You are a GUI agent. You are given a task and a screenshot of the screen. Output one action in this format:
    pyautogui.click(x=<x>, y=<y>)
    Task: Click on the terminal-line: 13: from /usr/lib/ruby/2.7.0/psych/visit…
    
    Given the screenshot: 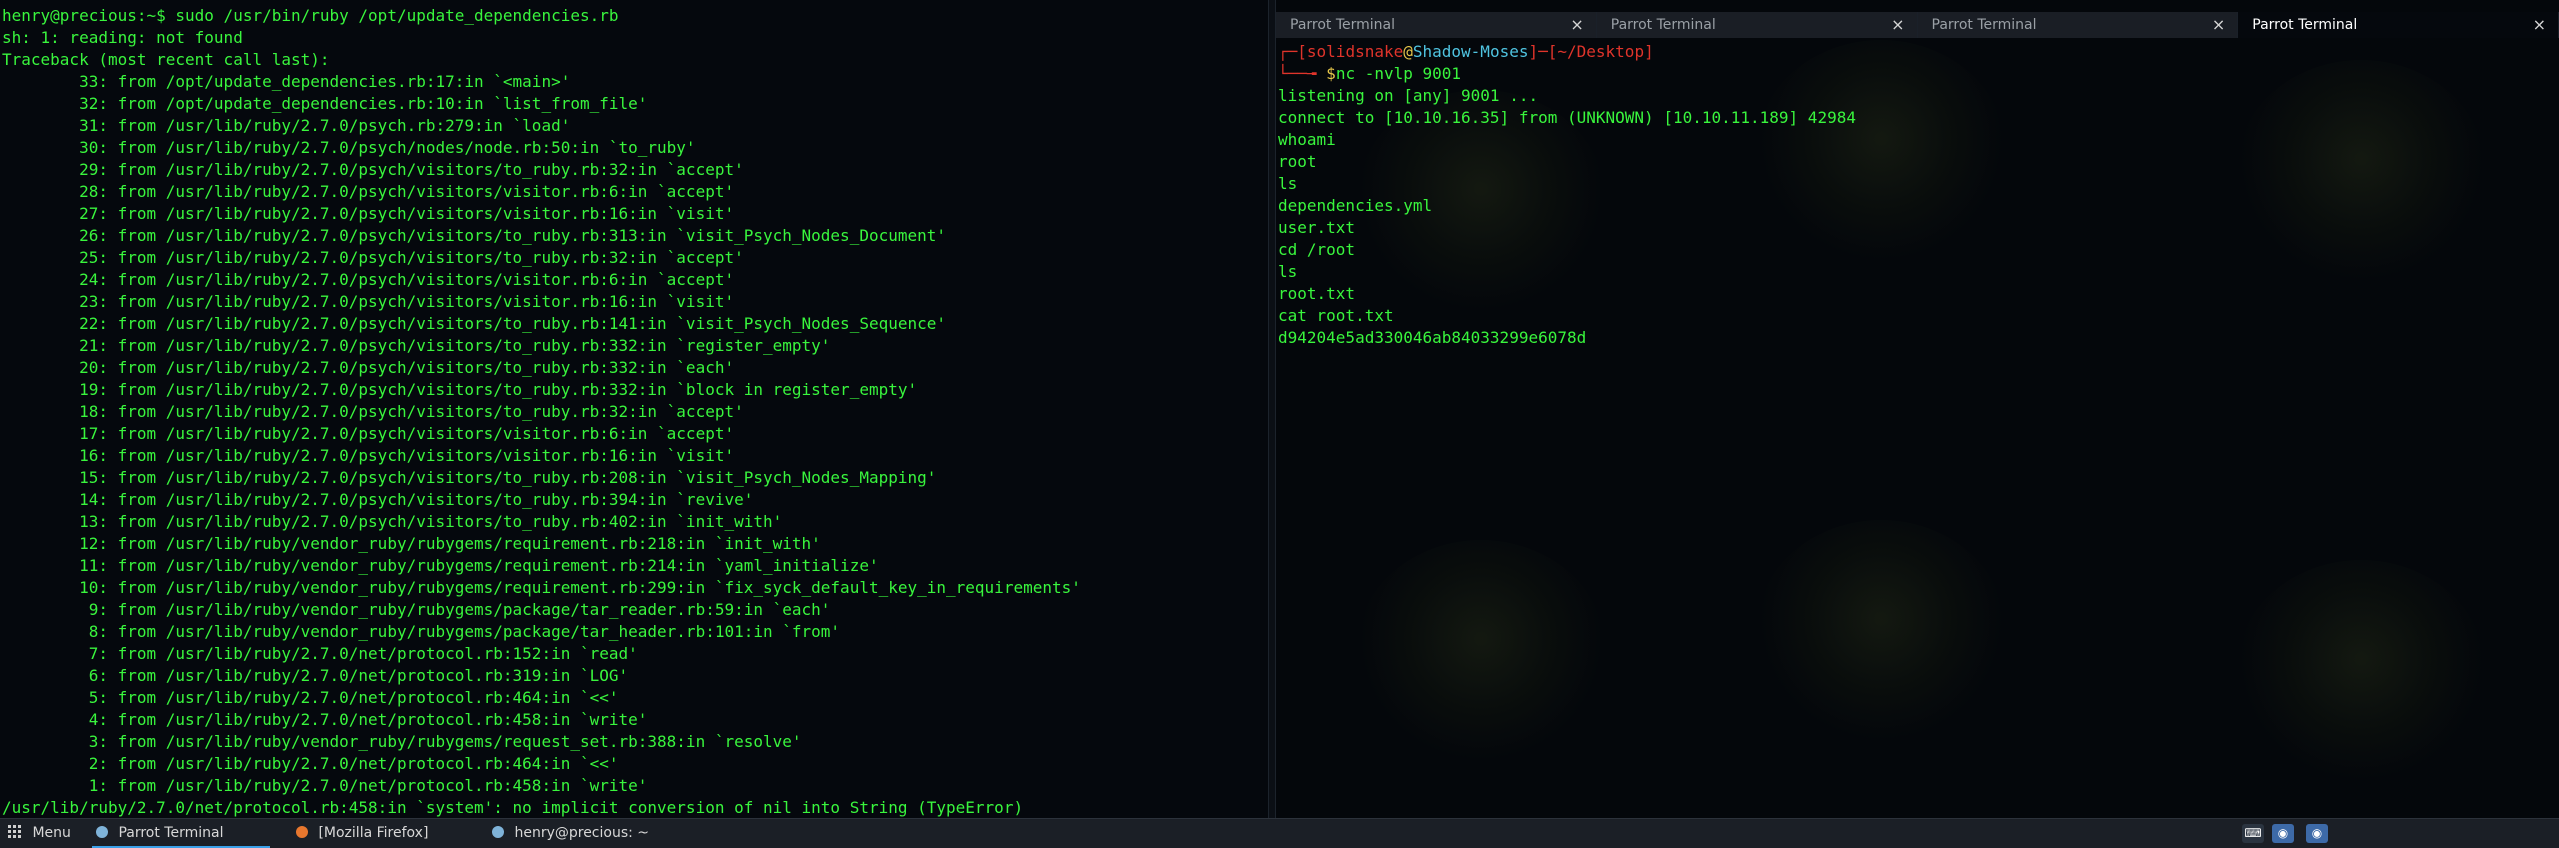 What is the action you would take?
    pyautogui.click(x=392, y=521)
    